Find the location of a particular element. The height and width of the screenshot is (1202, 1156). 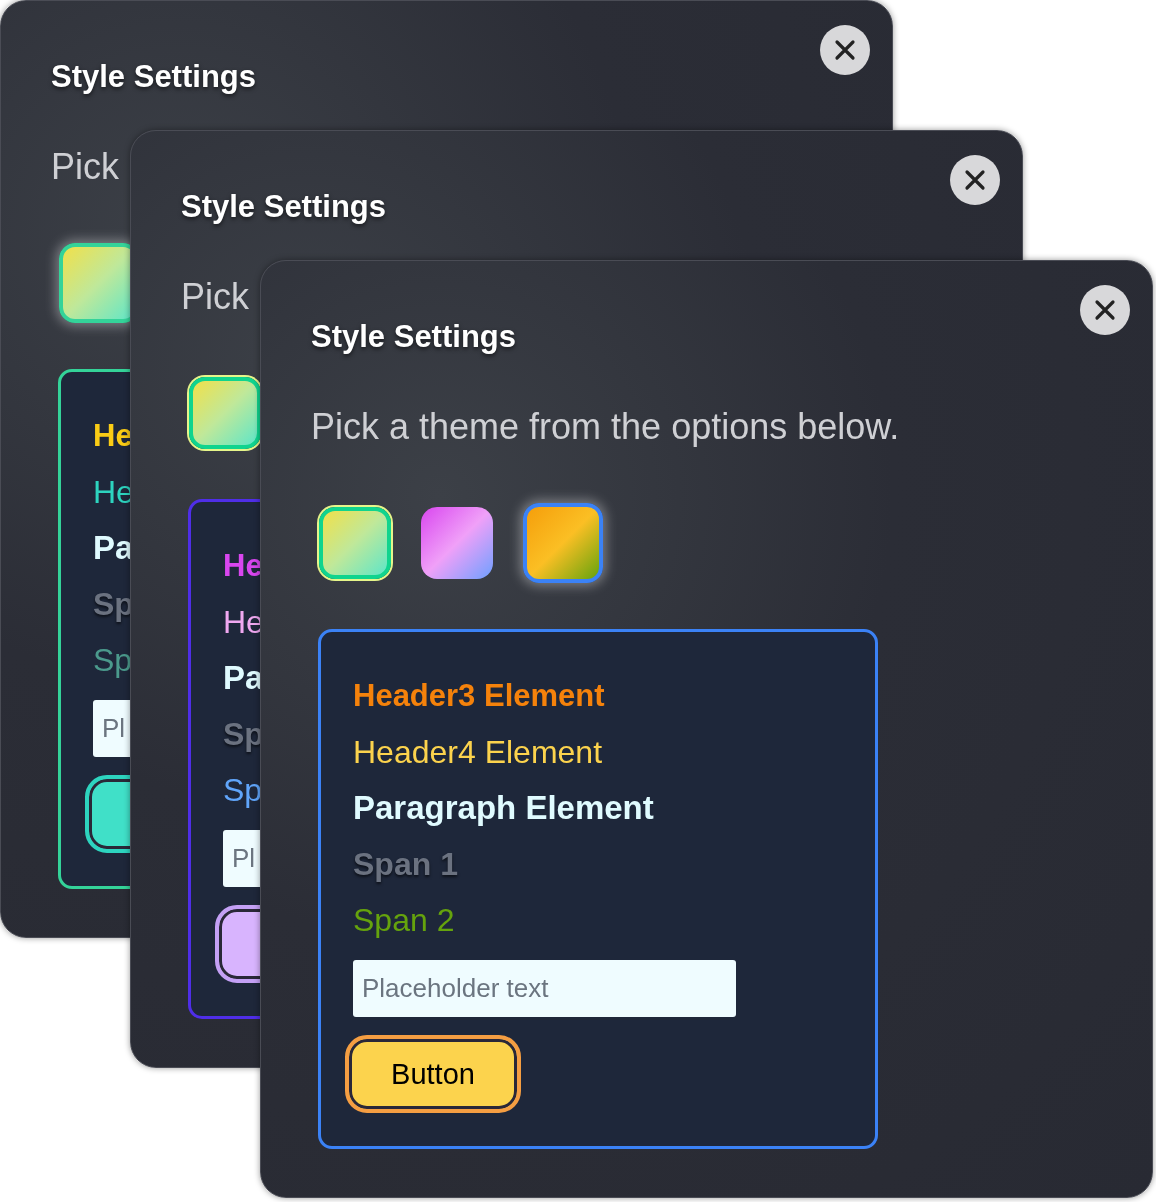

span1-text: Span 1 is located at coordinates (405, 864).